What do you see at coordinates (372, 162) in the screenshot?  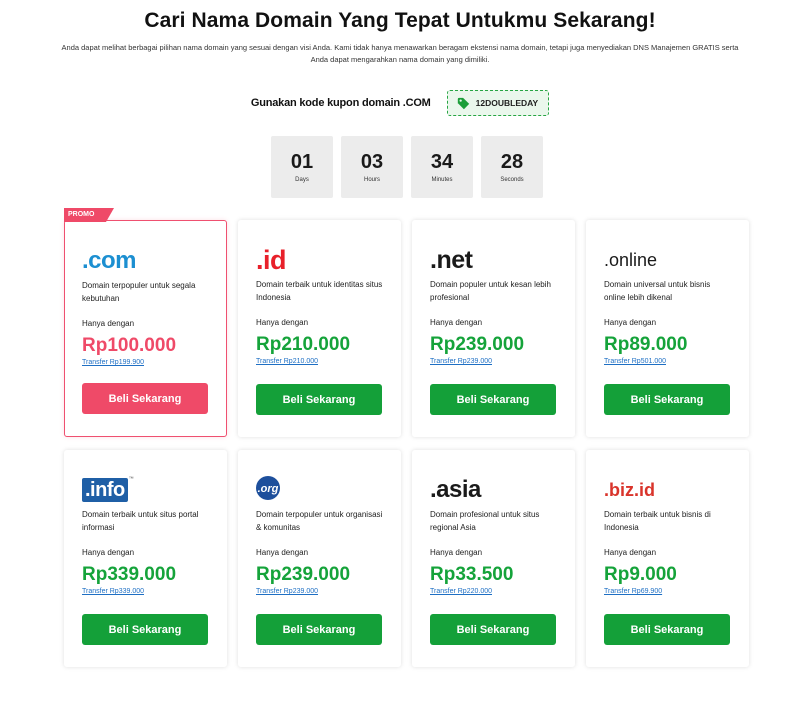 I see `countdown-value: 03` at bounding box center [372, 162].